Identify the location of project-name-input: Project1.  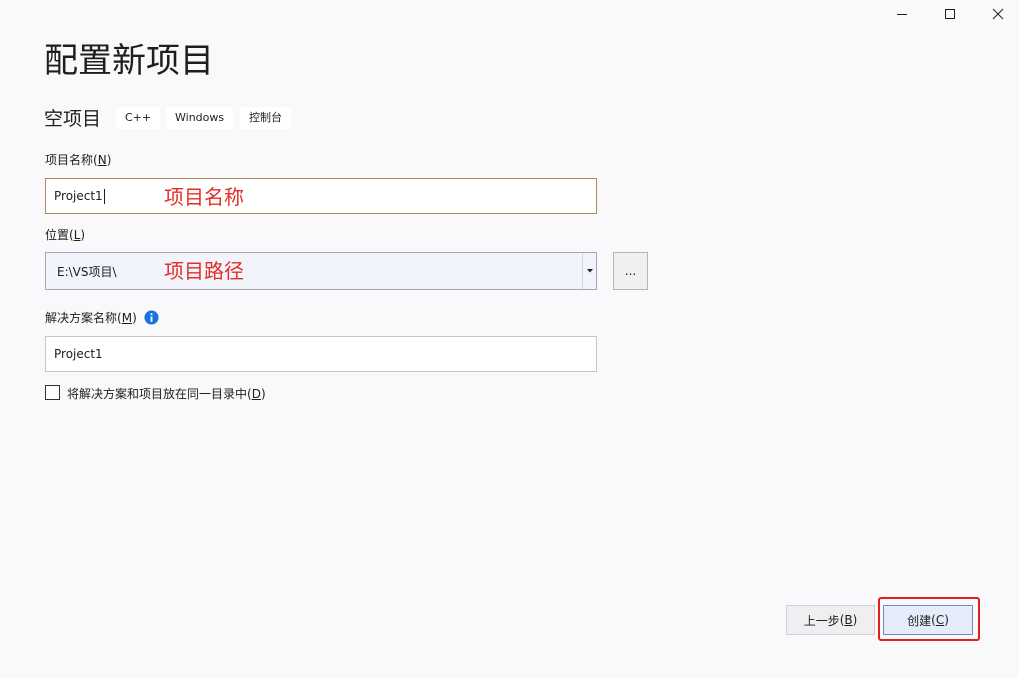
(321, 196).